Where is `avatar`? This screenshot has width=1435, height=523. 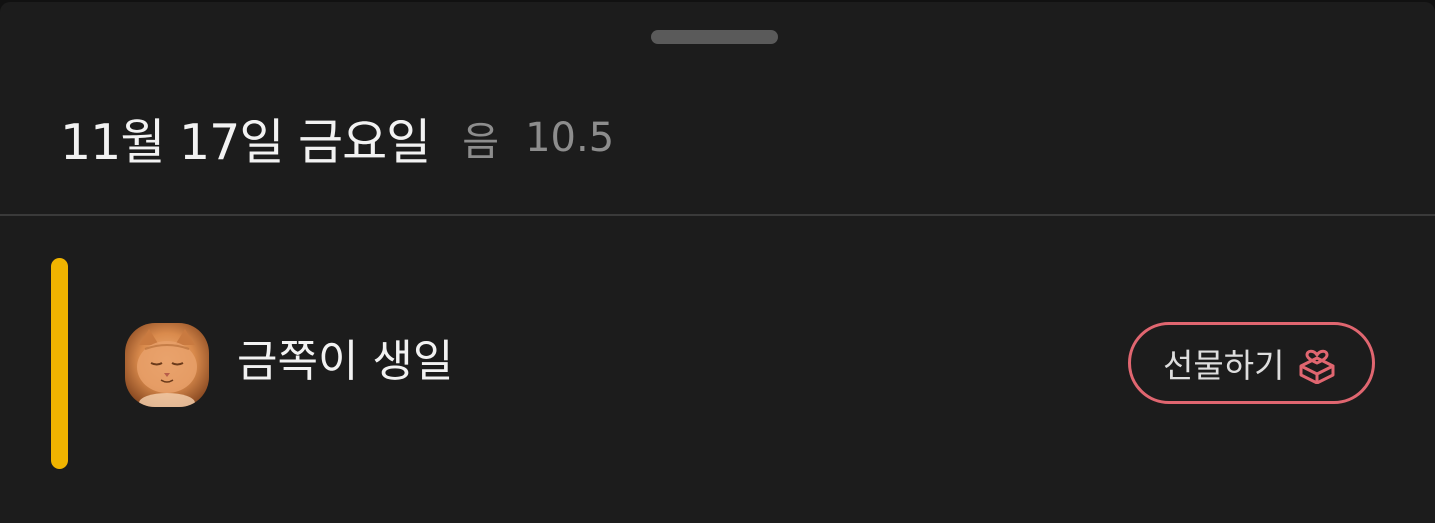
avatar is located at coordinates (167, 365).